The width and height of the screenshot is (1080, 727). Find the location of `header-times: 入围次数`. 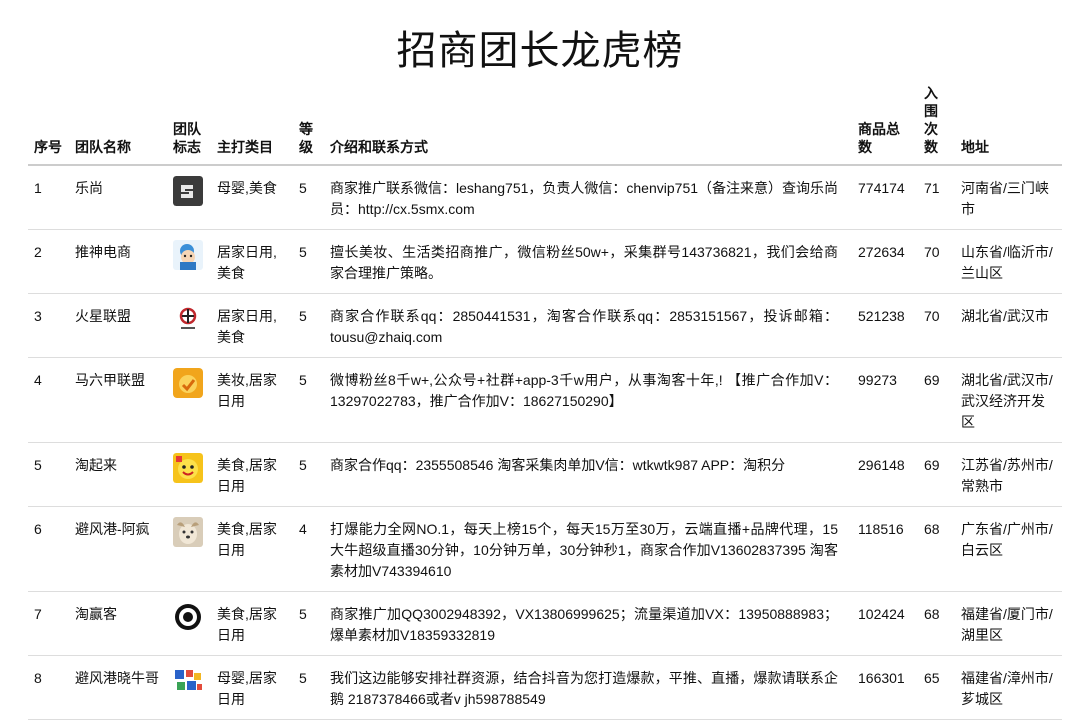

header-times: 入围次数 is located at coordinates (936, 125).